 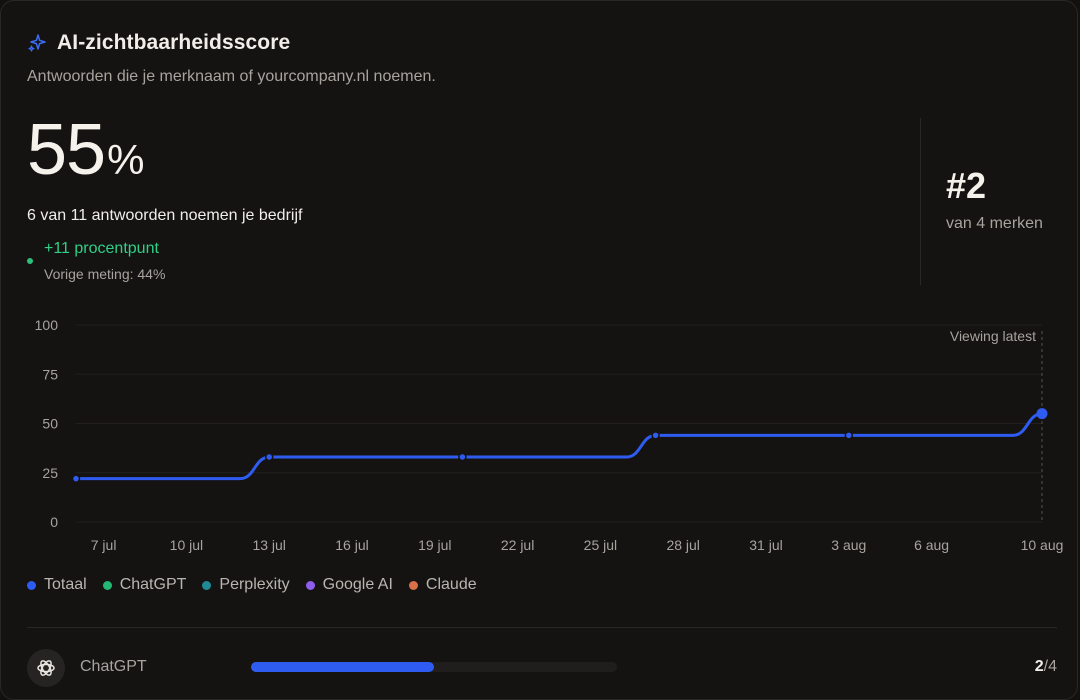 What do you see at coordinates (931, 545) in the screenshot?
I see `x-tick-label: 6 aug` at bounding box center [931, 545].